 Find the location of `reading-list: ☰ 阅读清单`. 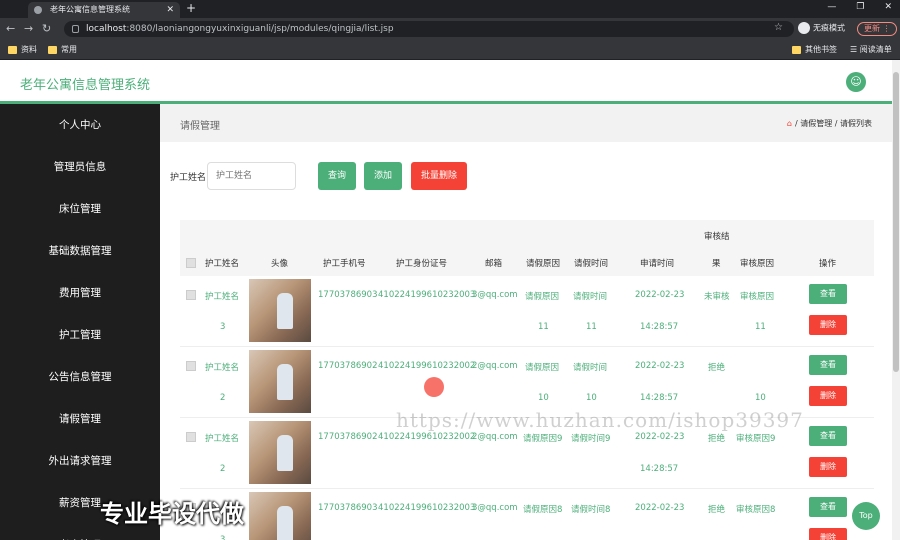

reading-list: ☰ 阅读清单 is located at coordinates (871, 50).